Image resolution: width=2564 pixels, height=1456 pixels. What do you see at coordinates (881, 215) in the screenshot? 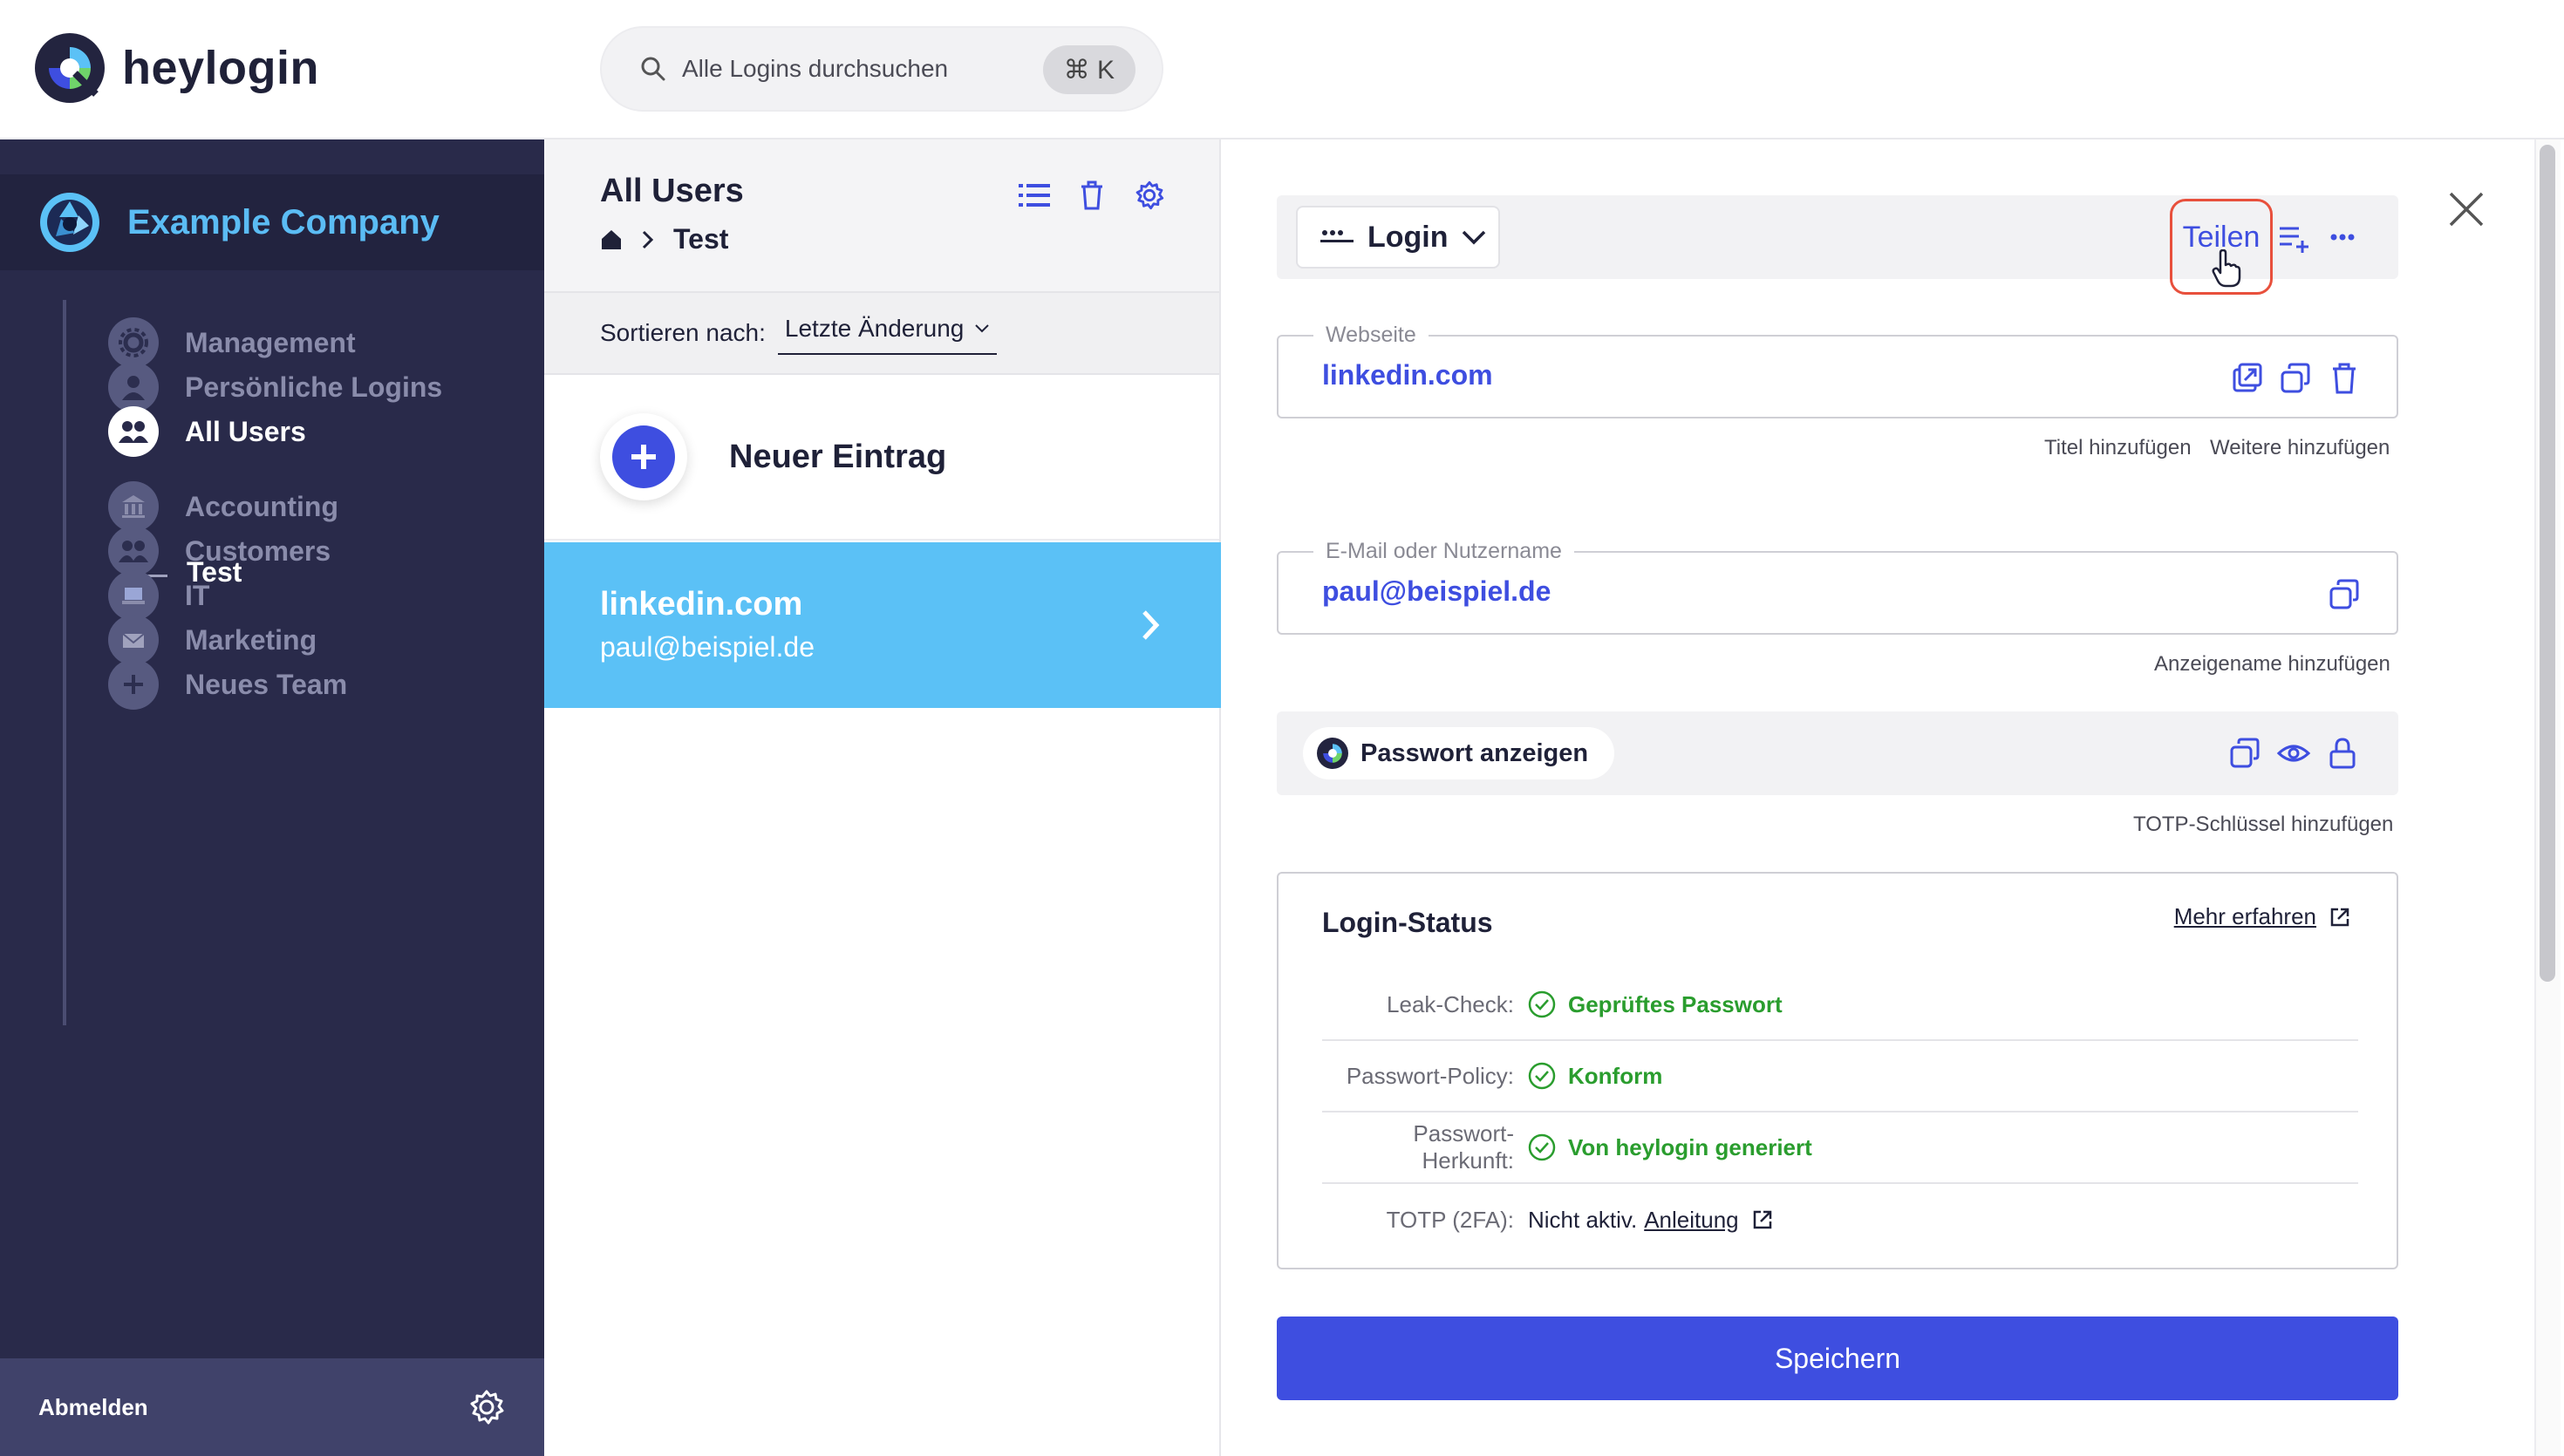
I see `list-header: All Users Test` at bounding box center [881, 215].